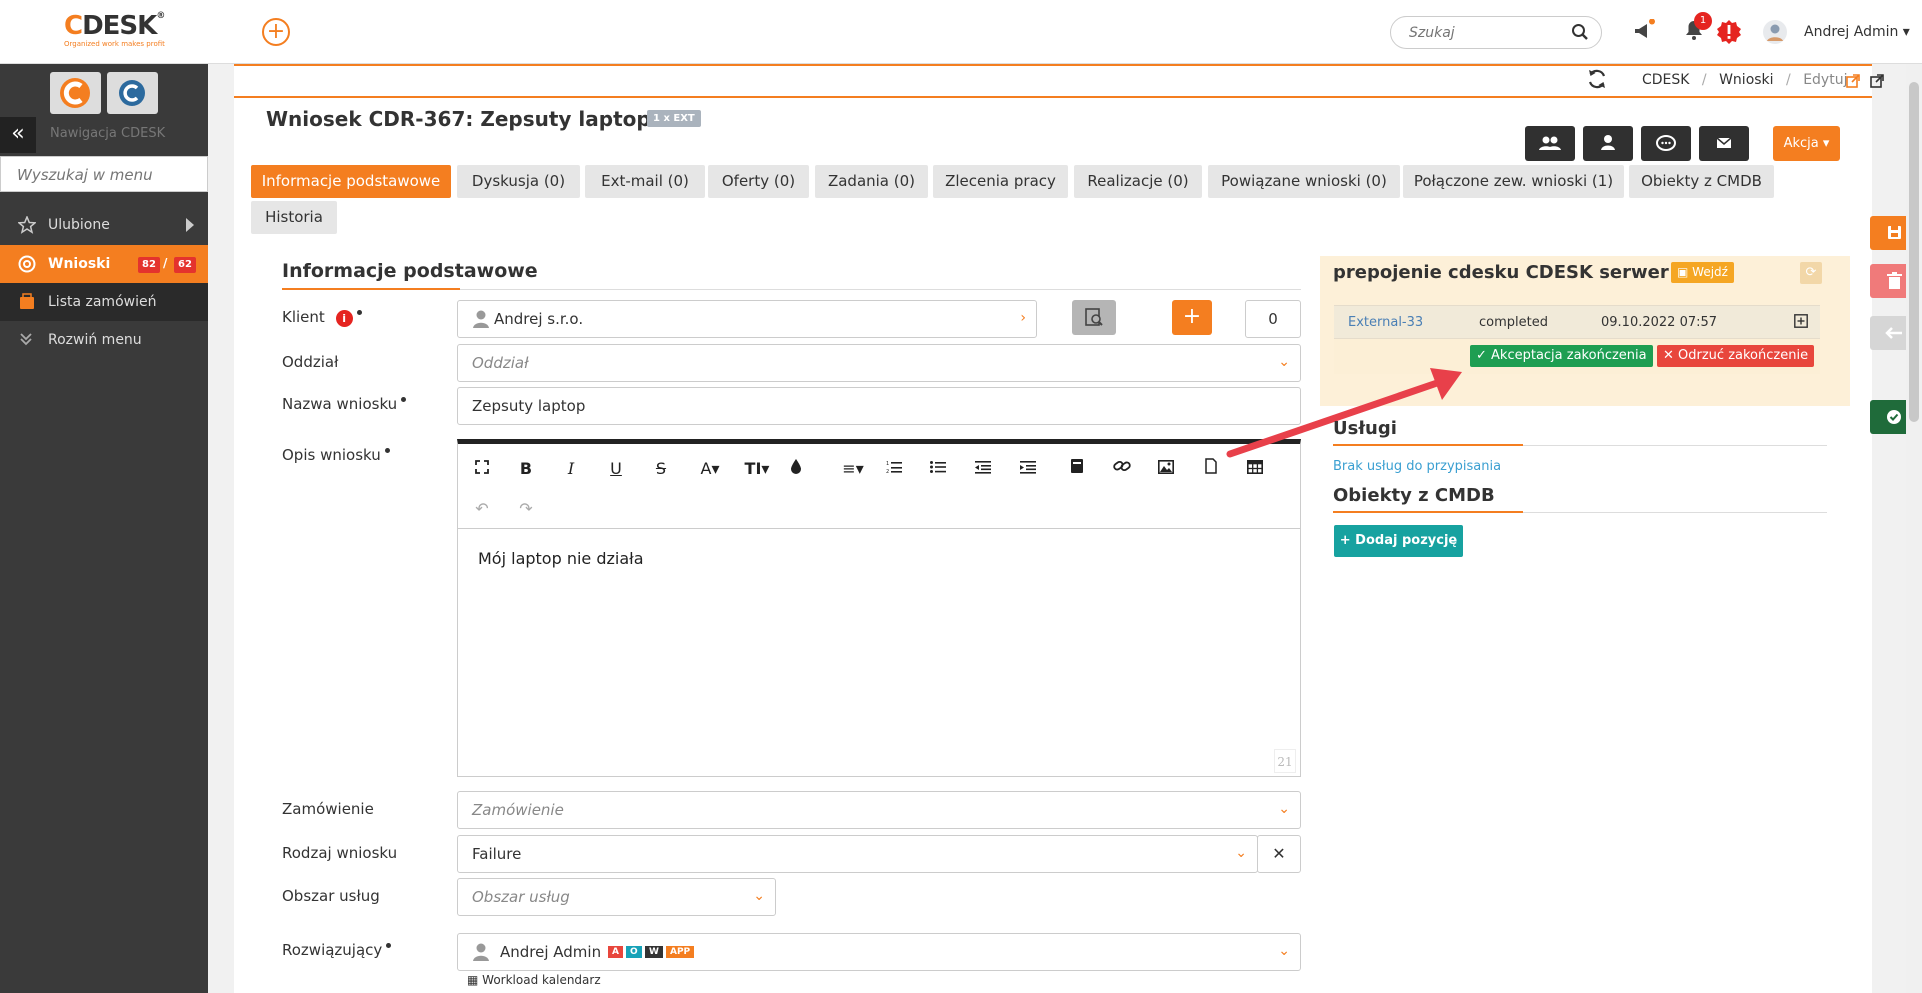 The width and height of the screenshot is (1922, 993). Describe the element at coordinates (894, 469) in the screenshot. I see `ordered-list-icon: 12` at that location.